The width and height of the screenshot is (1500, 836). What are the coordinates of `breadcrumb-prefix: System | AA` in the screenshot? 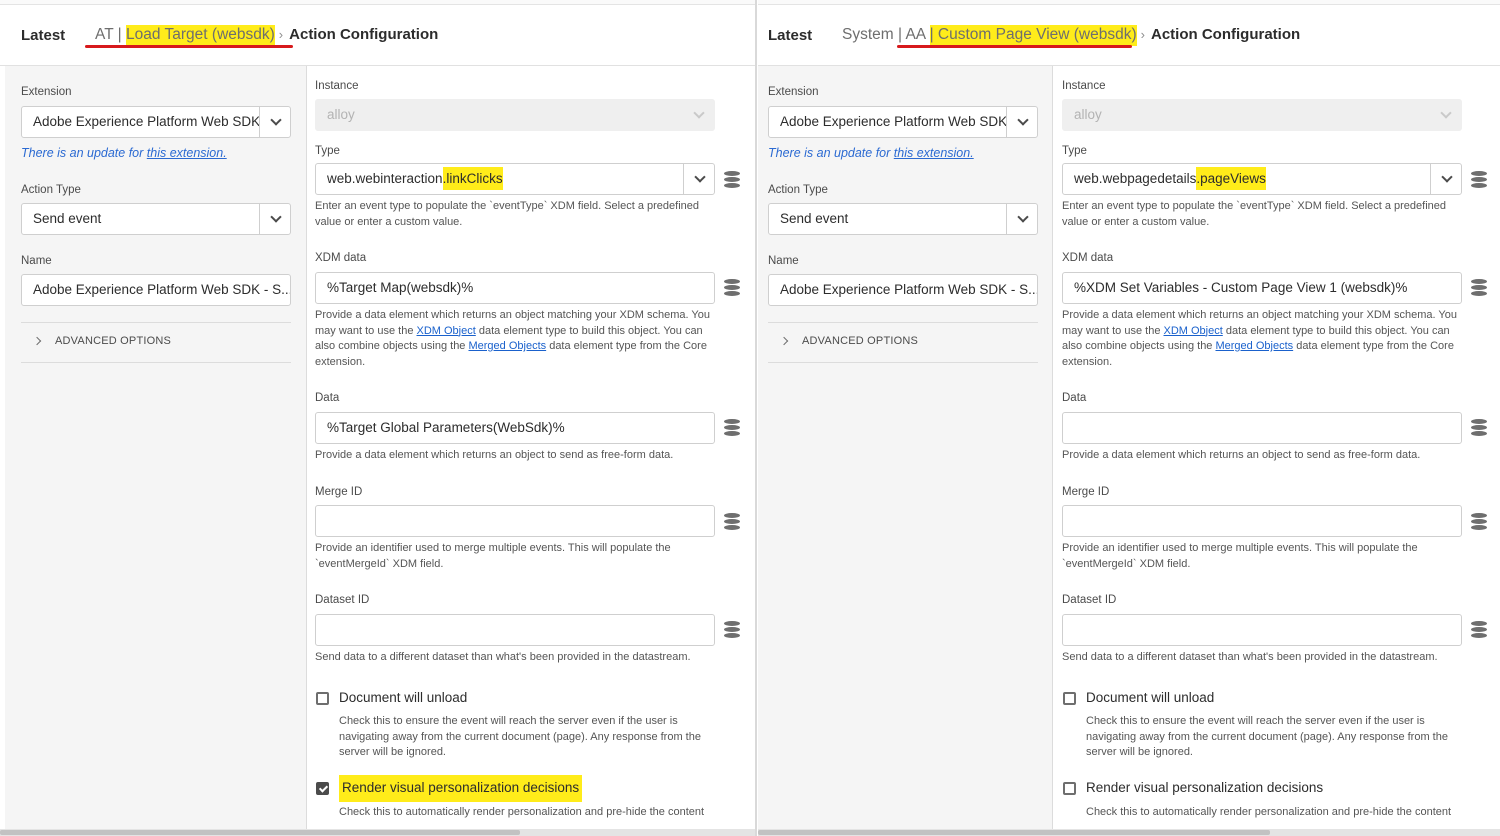 It's located at (886, 34).